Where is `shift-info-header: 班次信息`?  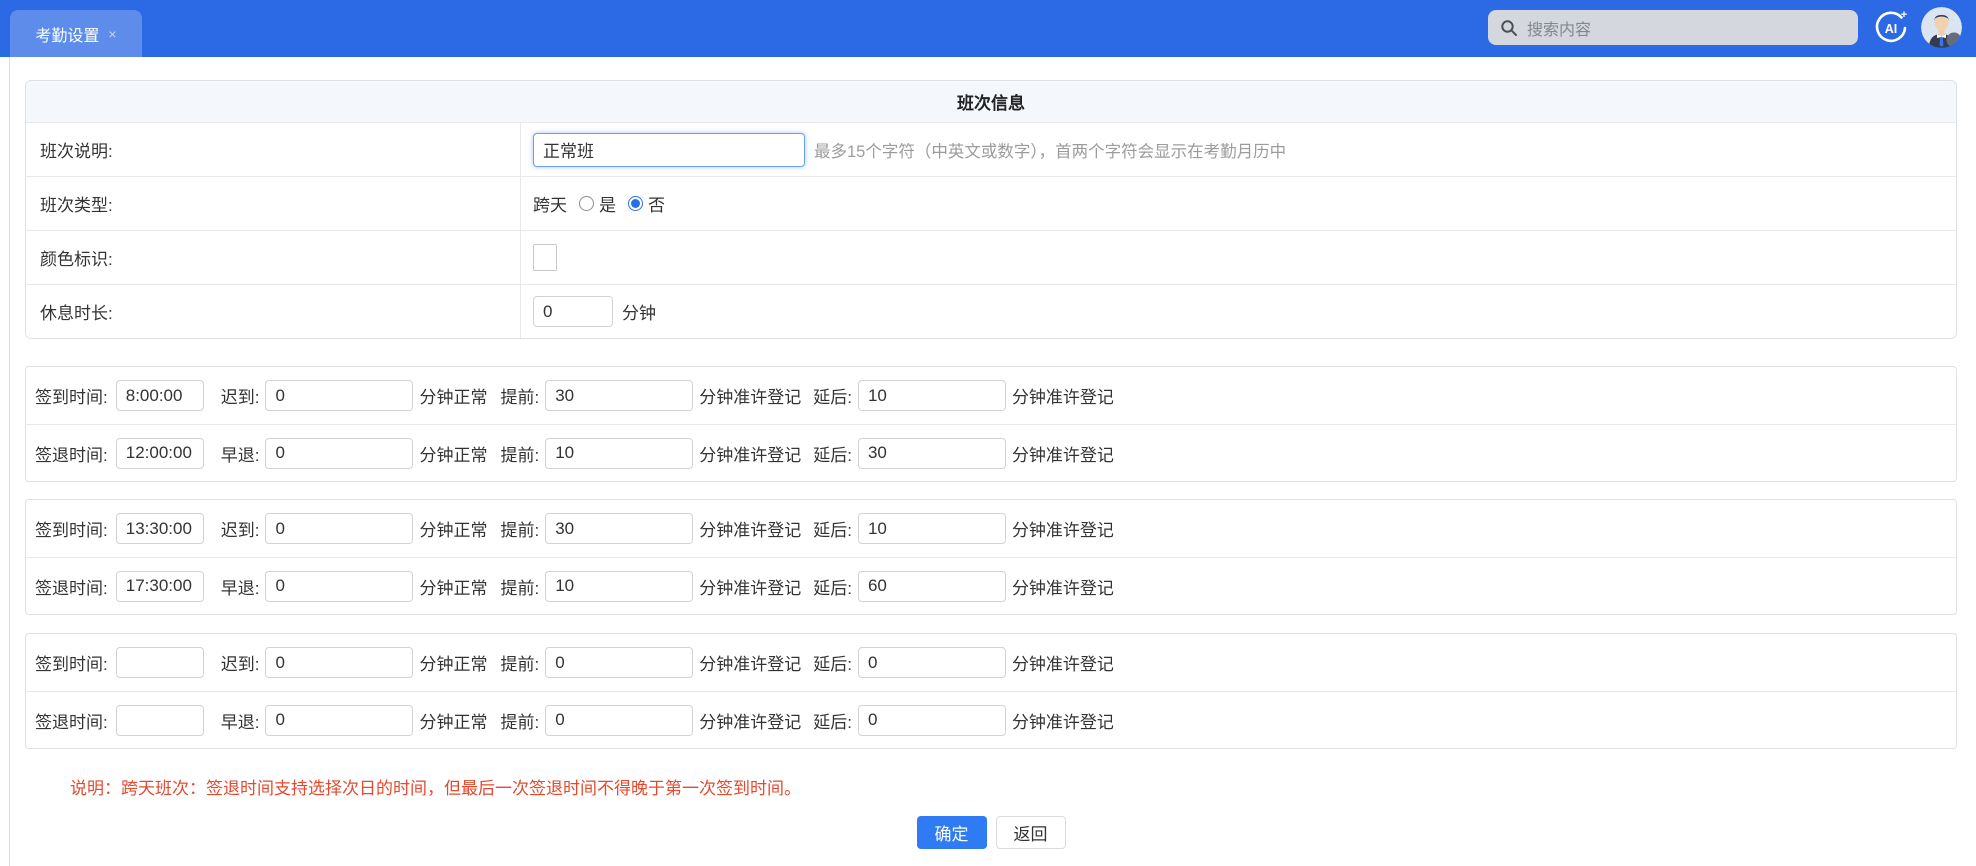
shift-info-header: 班次信息 is located at coordinates (991, 101).